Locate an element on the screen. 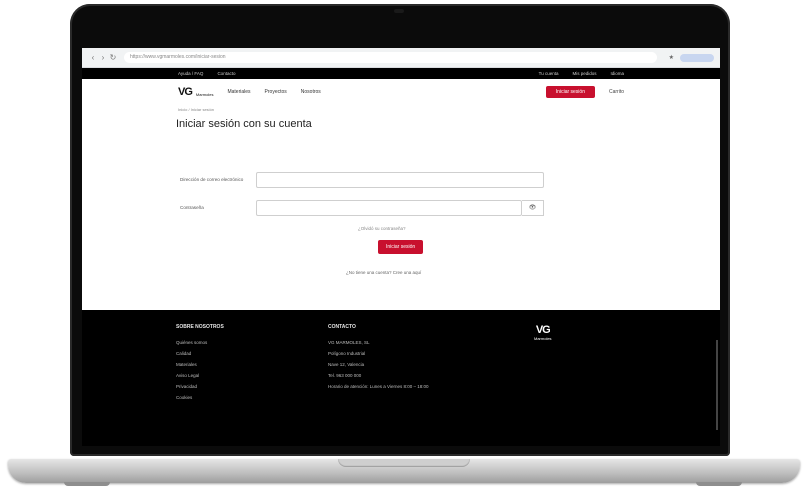  page-title: Iniciar sesión con su cuenta is located at coordinates (244, 124).